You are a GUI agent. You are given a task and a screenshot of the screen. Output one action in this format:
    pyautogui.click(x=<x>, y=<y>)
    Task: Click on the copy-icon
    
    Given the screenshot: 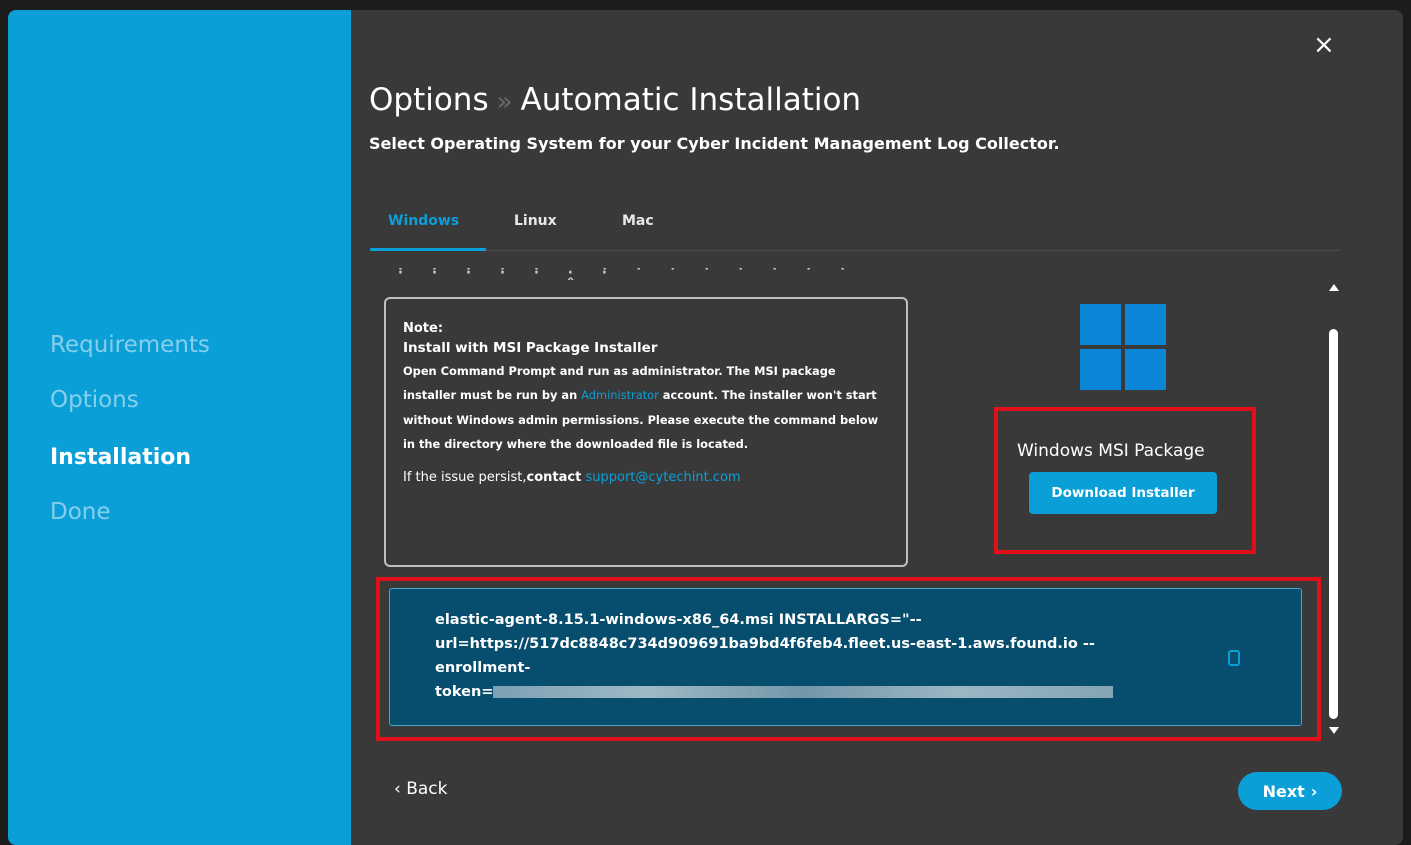 What is the action you would take?
    pyautogui.click(x=1234, y=658)
    